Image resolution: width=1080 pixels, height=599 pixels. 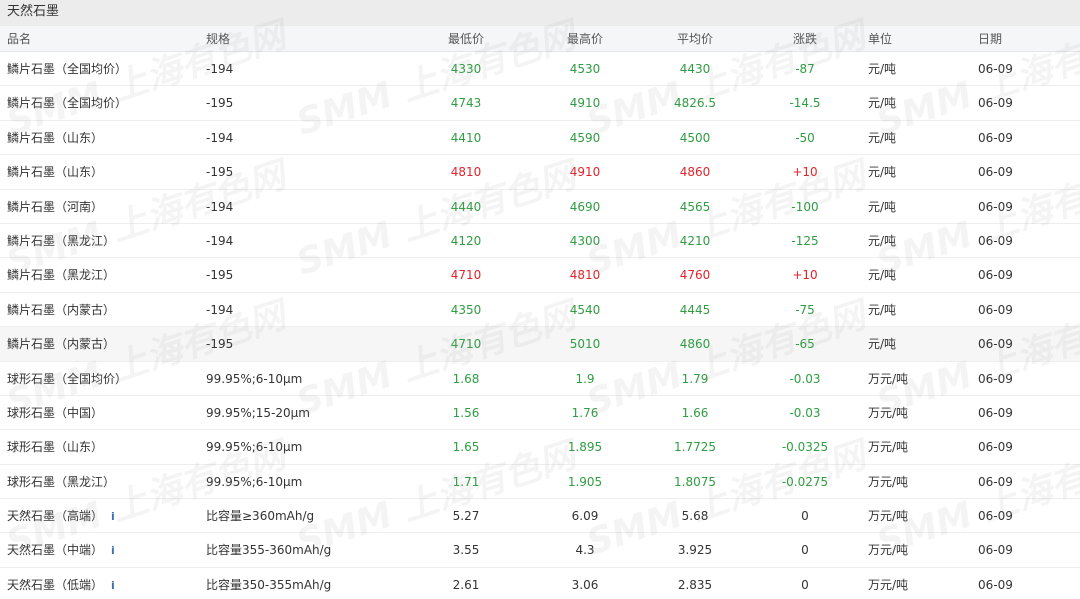 I want to click on product-name: 鳞片石墨（河南）, so click(x=55, y=206).